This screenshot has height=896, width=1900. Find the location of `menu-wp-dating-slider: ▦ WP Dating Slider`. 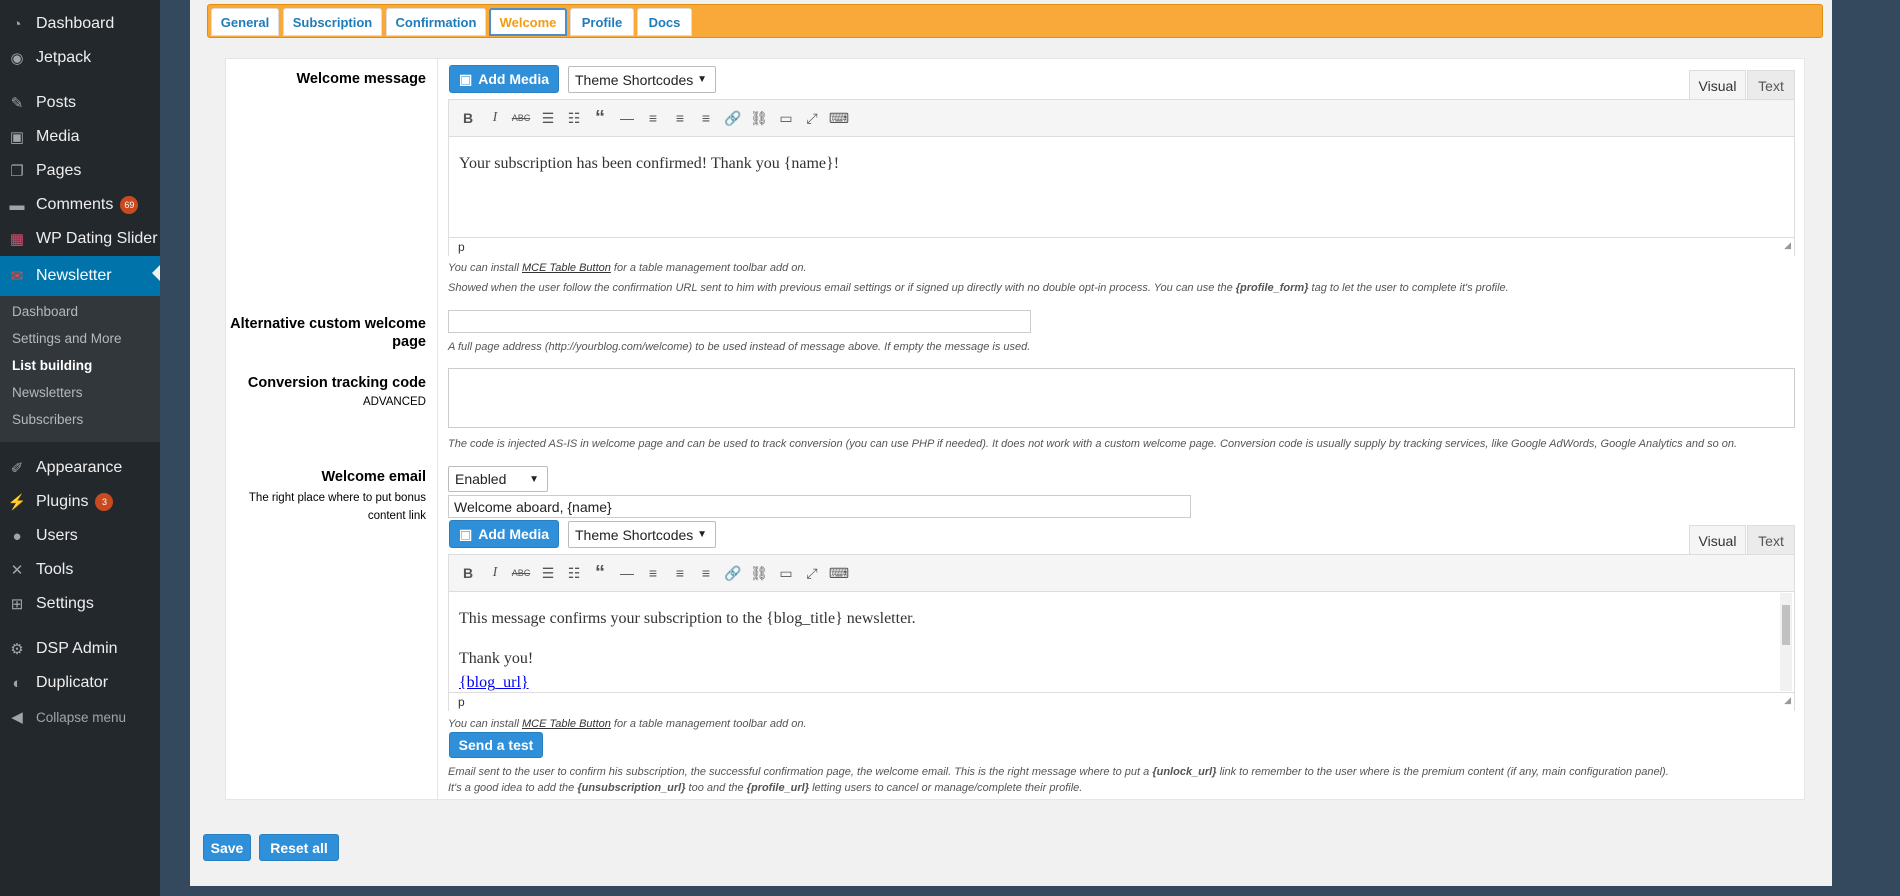

menu-wp-dating-slider: ▦ WP Dating Slider is located at coordinates (80, 239).